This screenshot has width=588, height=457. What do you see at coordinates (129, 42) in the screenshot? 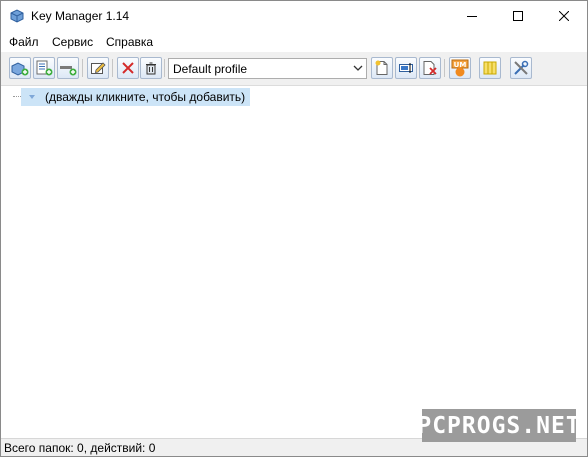
I see `menu-help: Справка` at bounding box center [129, 42].